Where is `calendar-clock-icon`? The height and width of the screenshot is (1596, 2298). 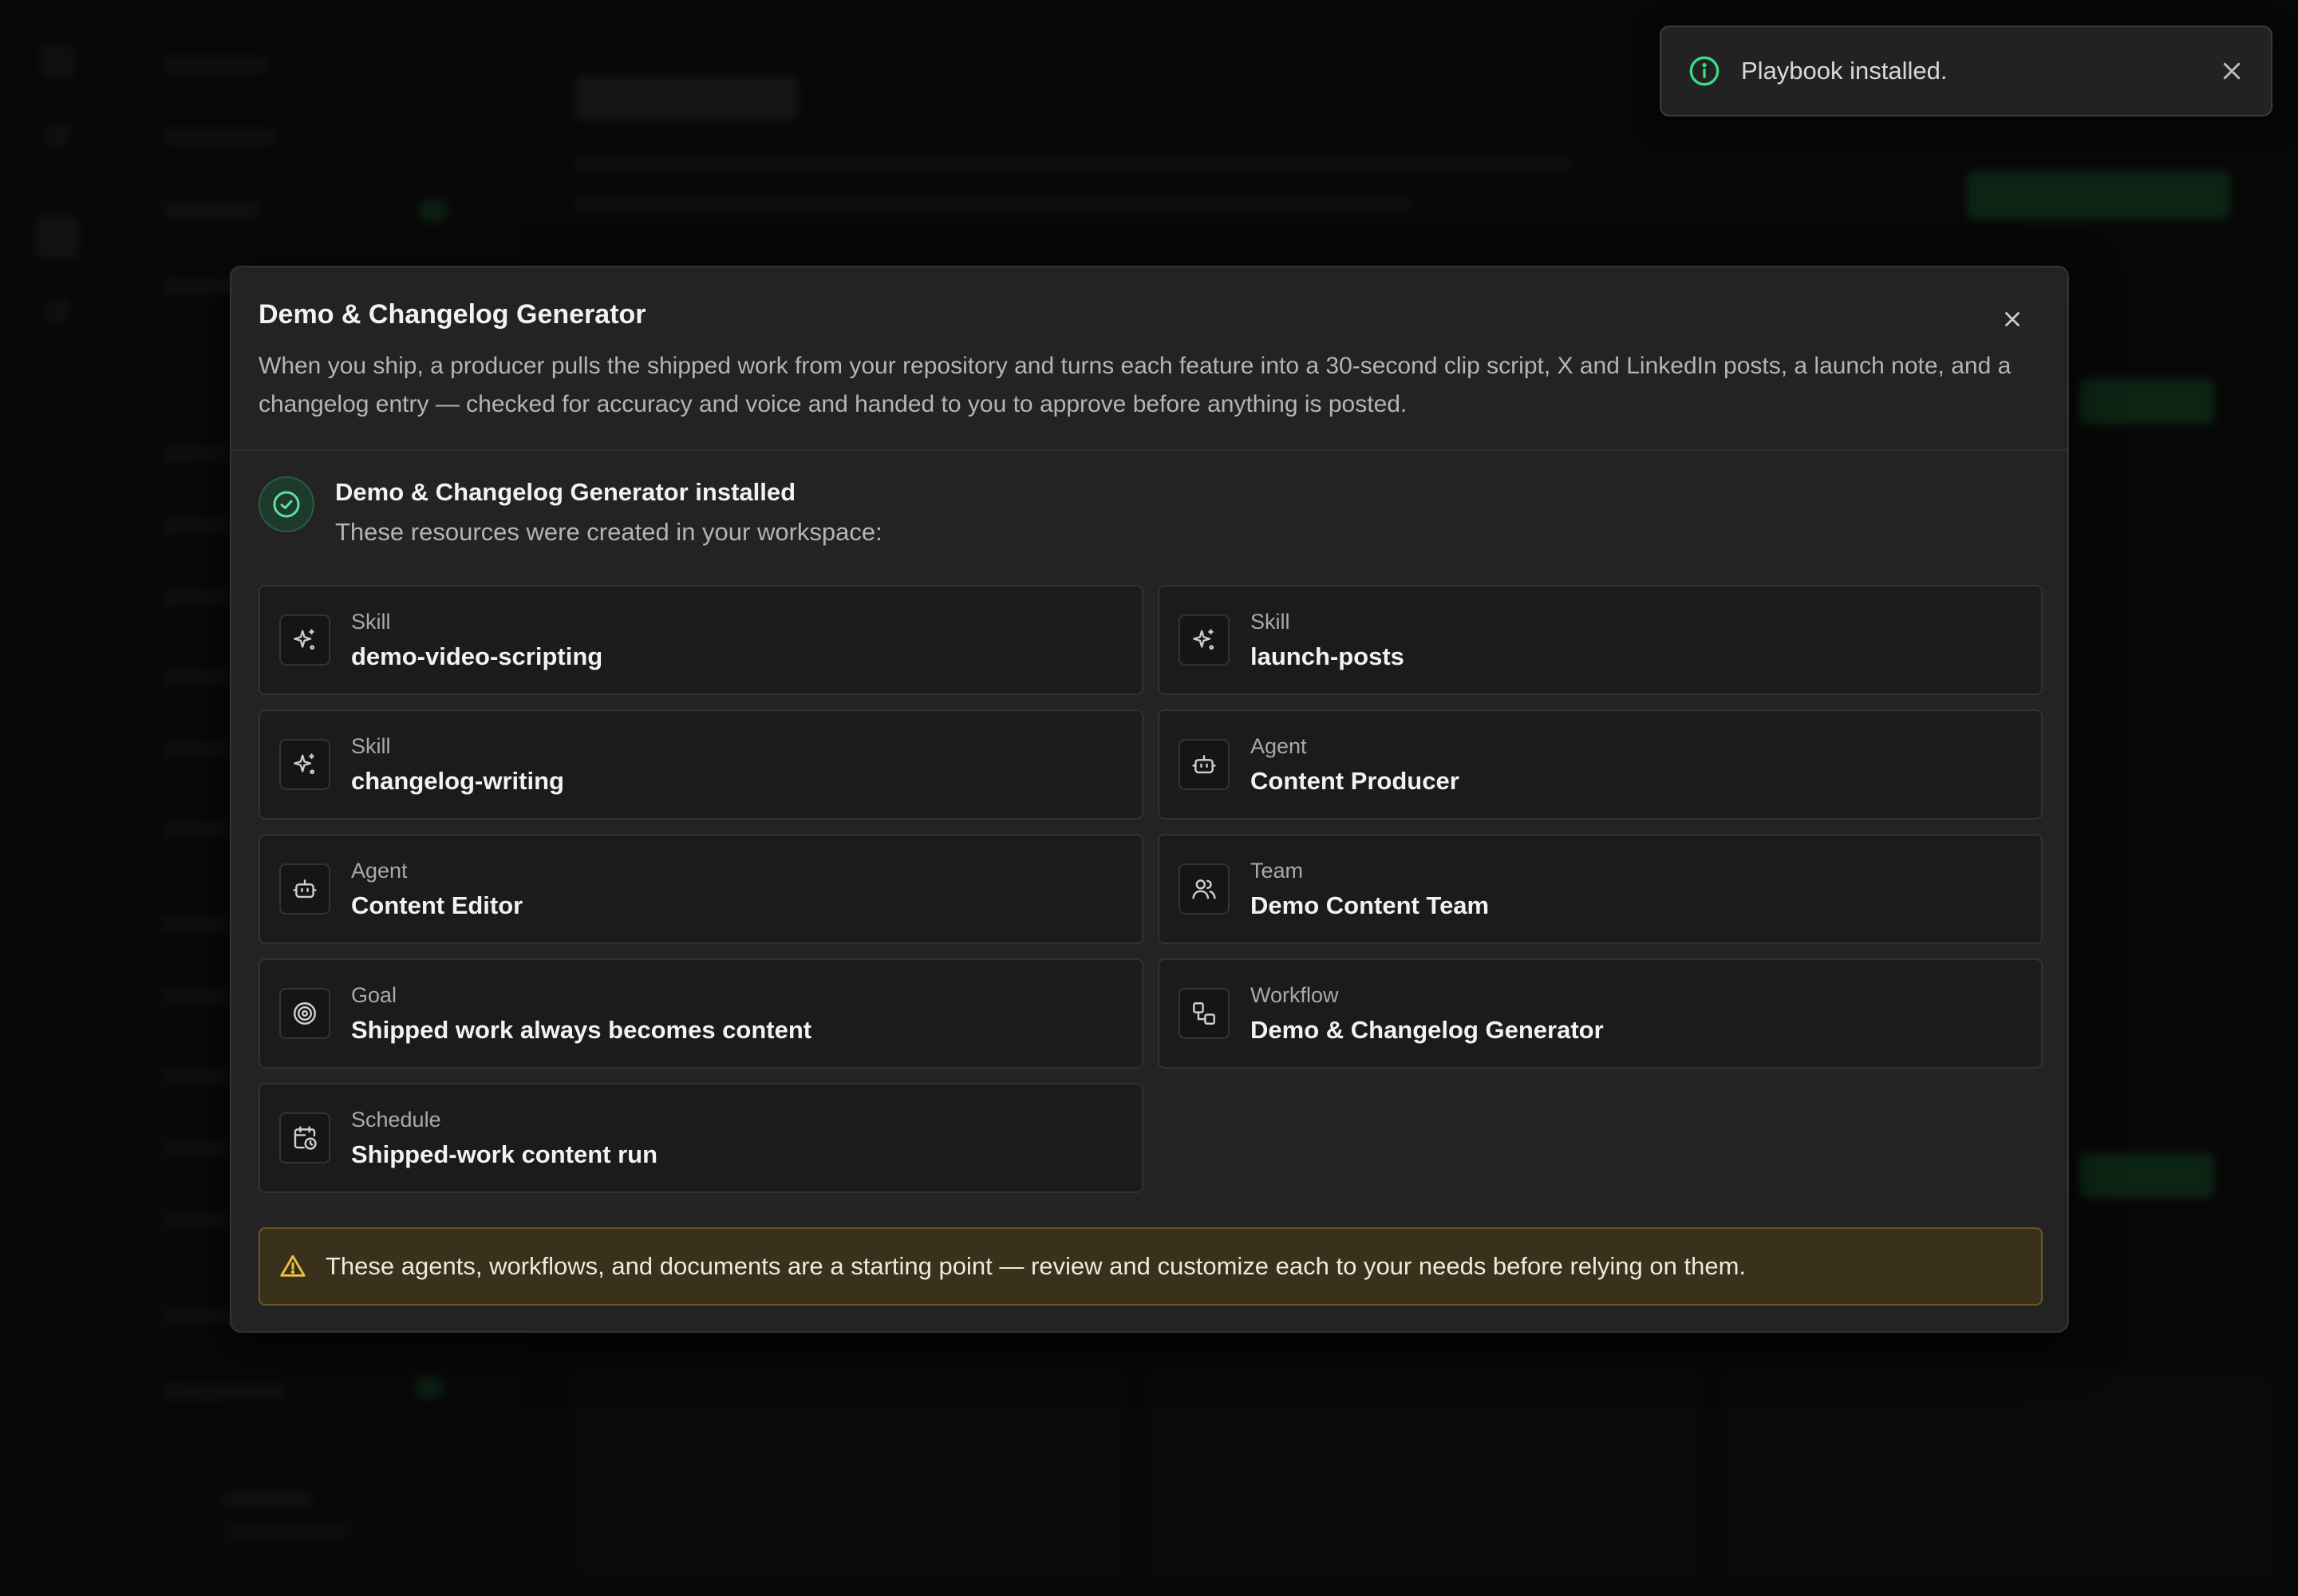
calendar-clock-icon is located at coordinates (305, 1137).